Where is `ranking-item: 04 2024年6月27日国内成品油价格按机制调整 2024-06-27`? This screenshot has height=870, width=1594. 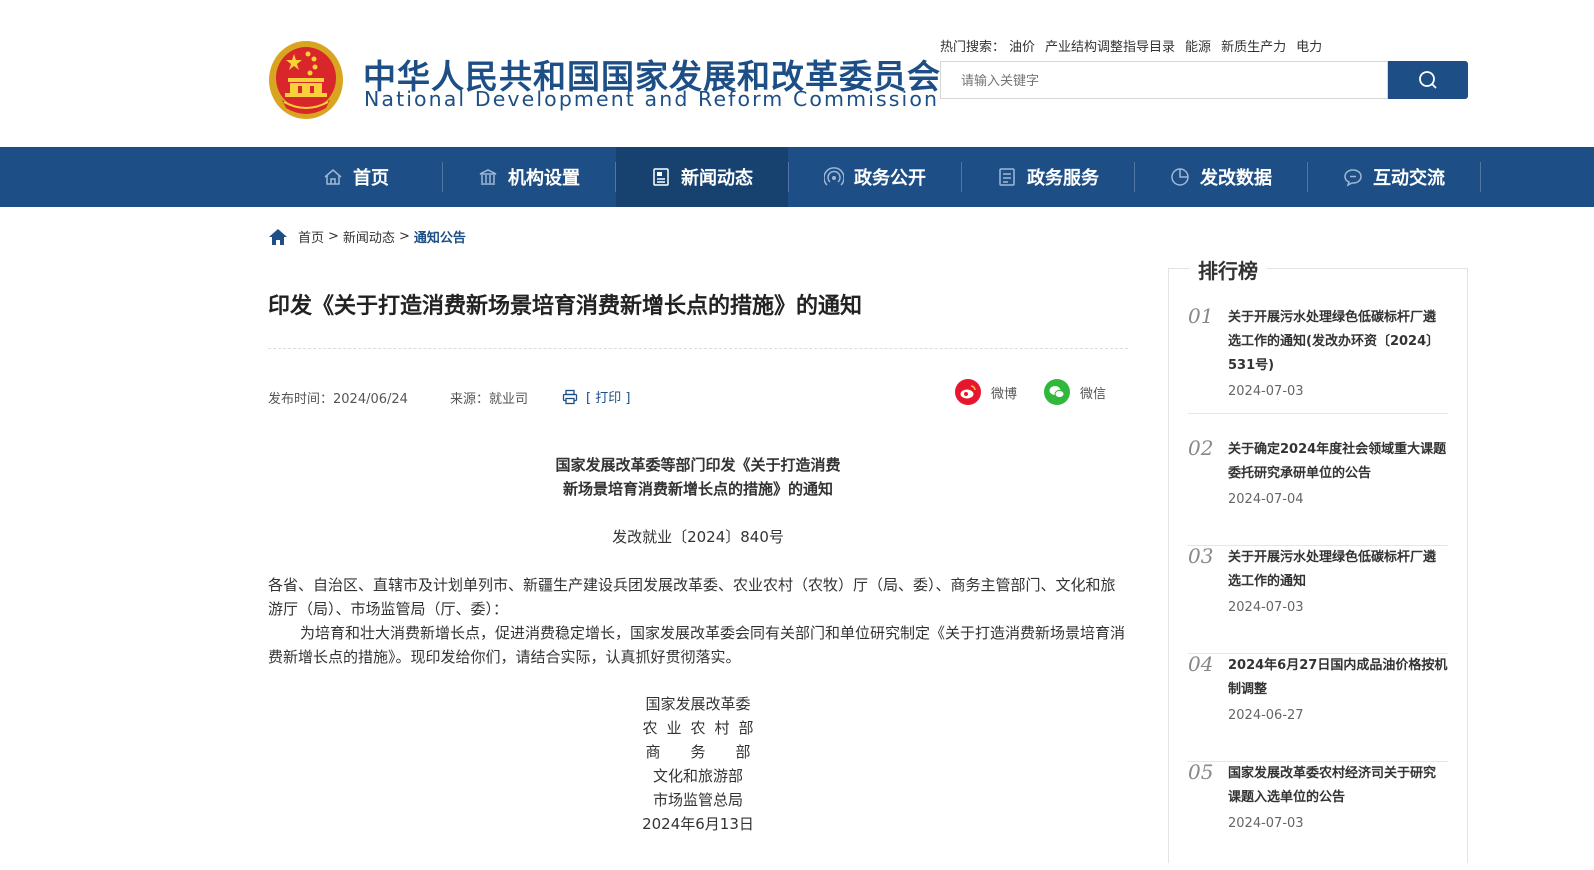
ranking-item: 04 2024年6月27日国内成品油价格按机制调整 2024-06-27 is located at coordinates (1318, 707).